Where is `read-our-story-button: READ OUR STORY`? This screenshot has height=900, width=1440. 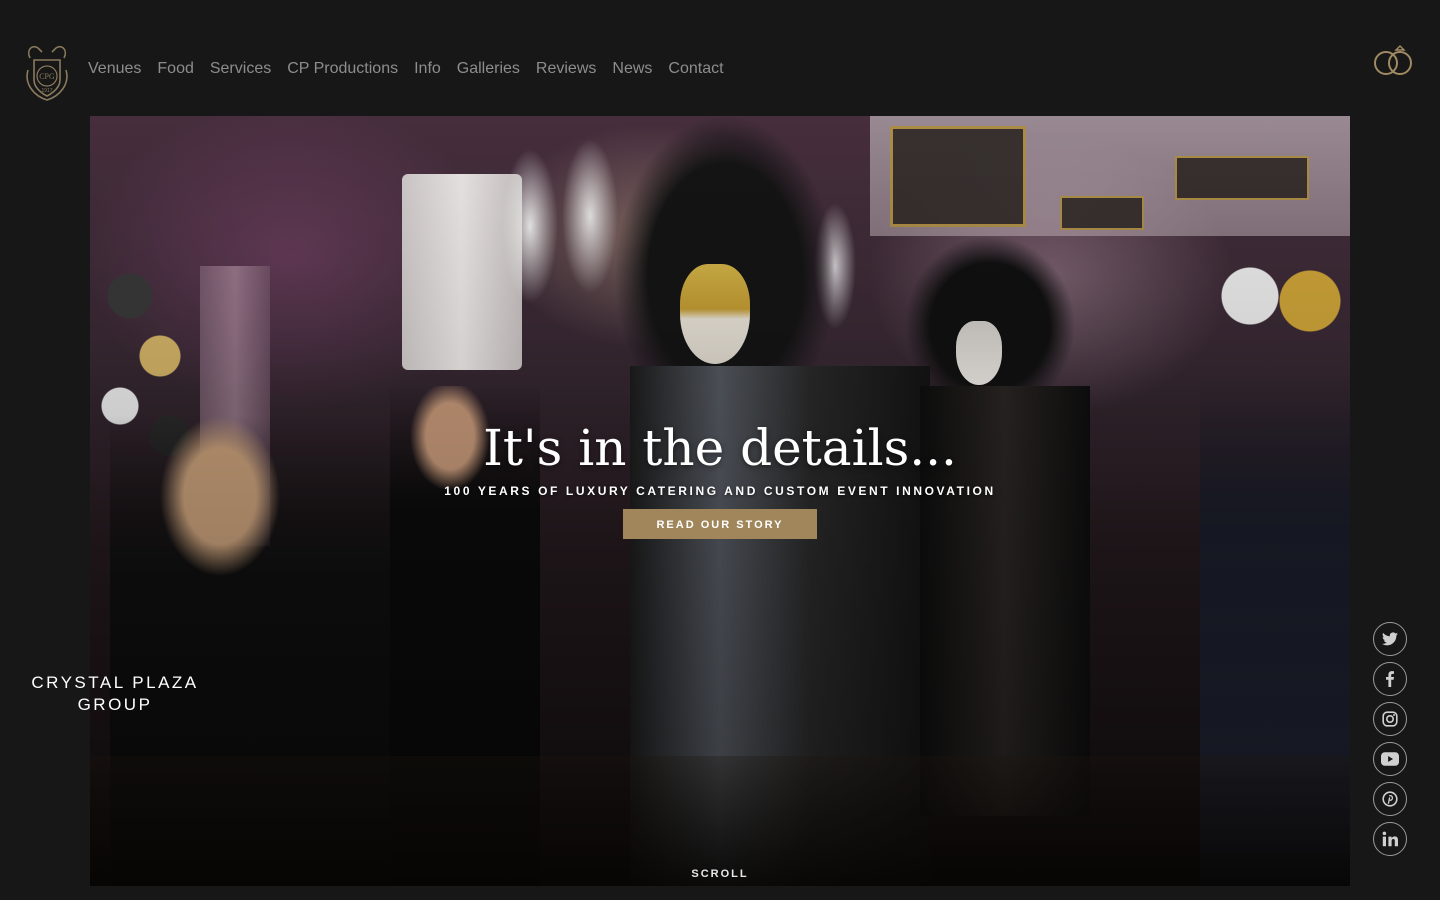
read-our-story-button: READ OUR STORY is located at coordinates (720, 524).